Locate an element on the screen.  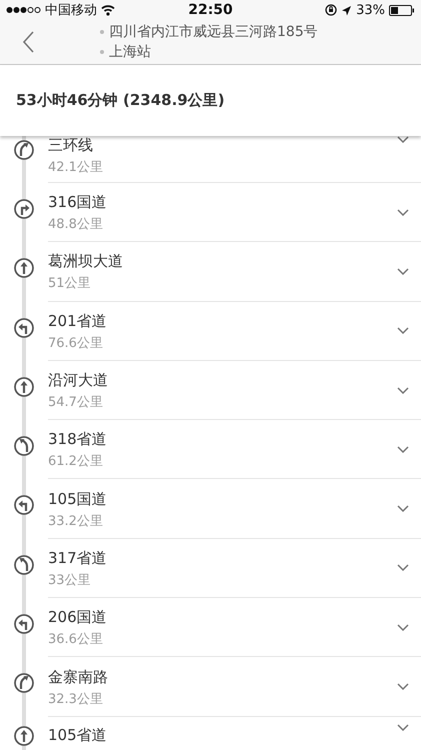
step-distance: 48.8公里 is located at coordinates (76, 225).